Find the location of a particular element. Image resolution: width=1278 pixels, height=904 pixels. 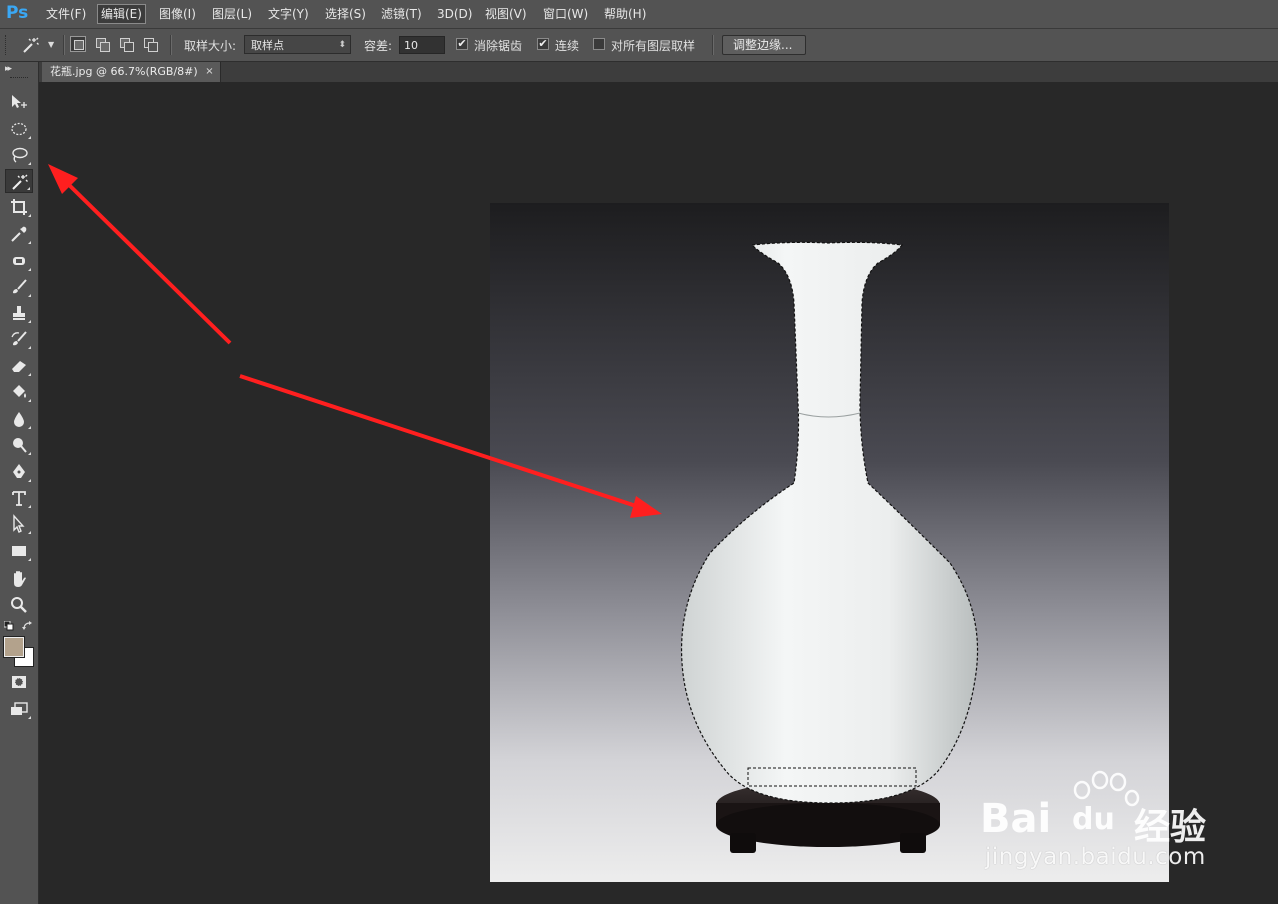

menu-select: 选择(S) is located at coordinates (345, 14).